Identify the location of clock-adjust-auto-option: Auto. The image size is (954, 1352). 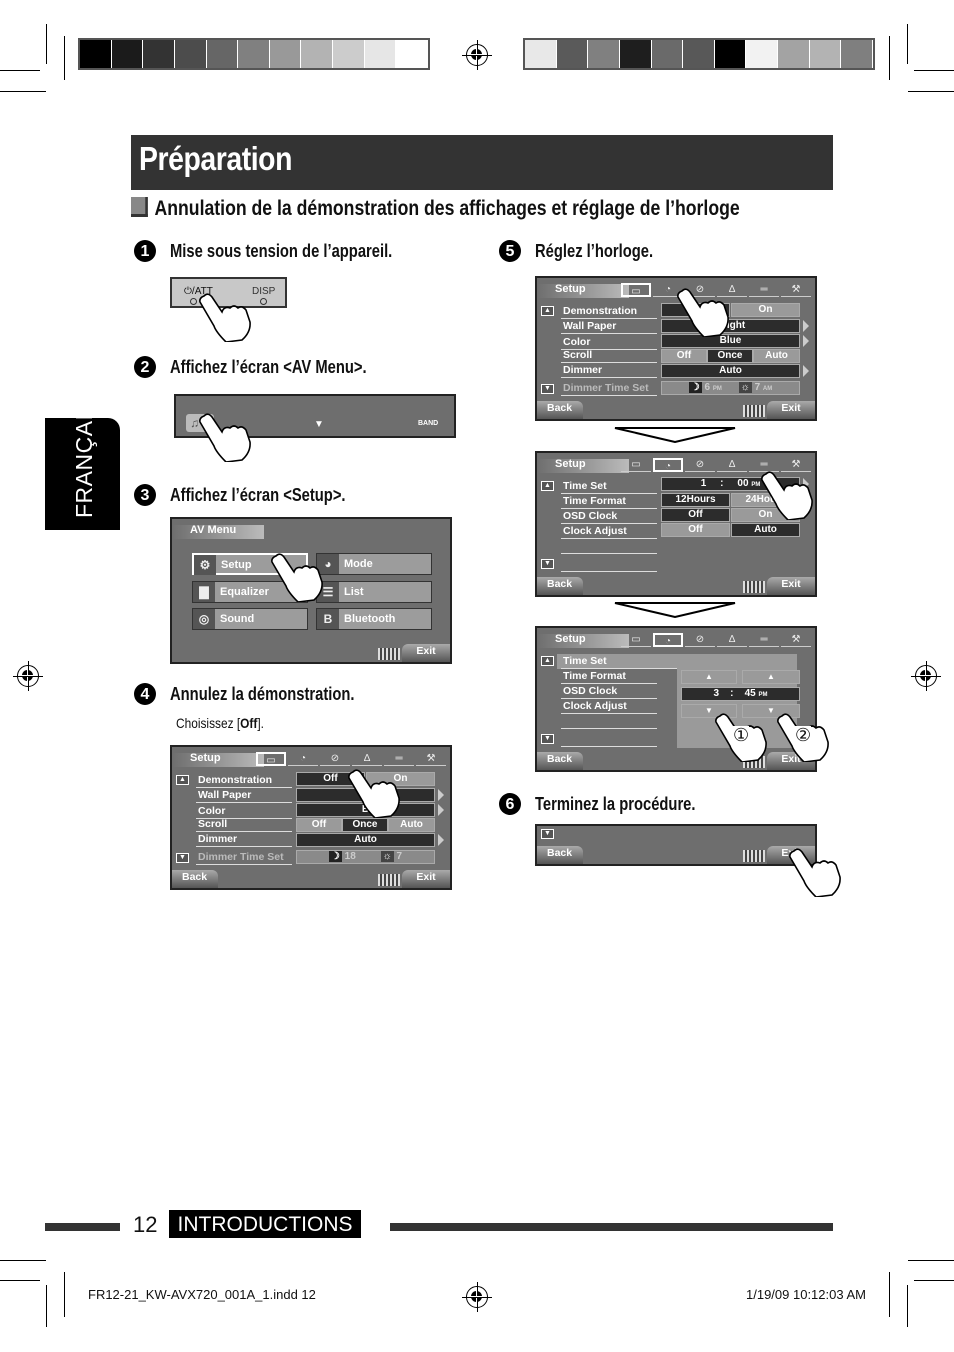
(765, 530).